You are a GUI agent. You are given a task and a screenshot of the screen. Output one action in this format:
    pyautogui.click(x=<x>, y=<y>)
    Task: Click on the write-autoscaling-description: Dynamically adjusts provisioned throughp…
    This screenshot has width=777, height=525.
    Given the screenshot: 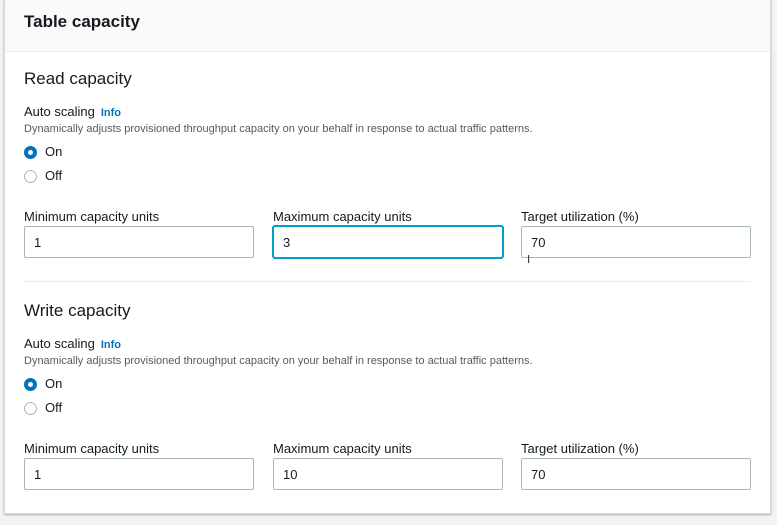 What is the action you would take?
    pyautogui.click(x=278, y=361)
    